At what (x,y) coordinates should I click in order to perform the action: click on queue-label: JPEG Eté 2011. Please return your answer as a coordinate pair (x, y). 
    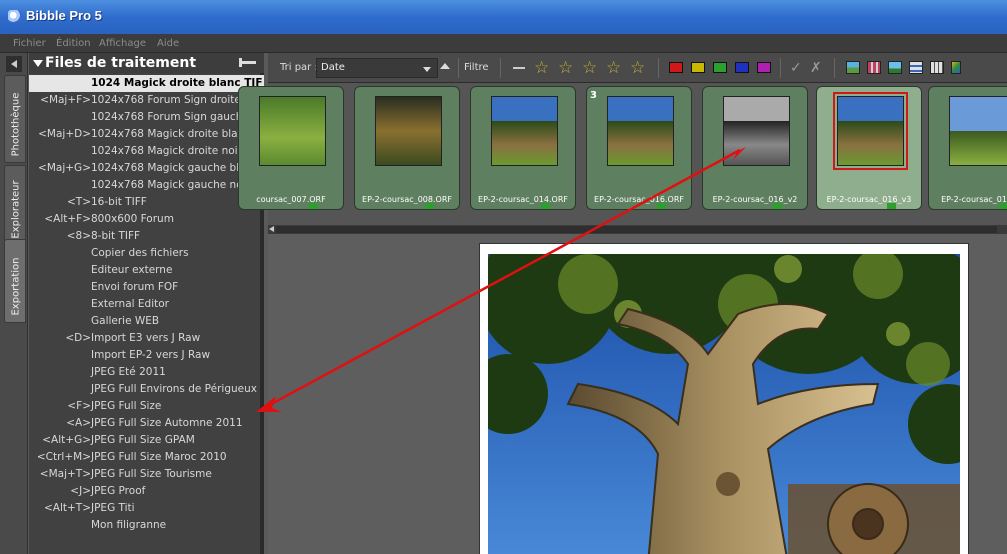
    Looking at the image, I should click on (128, 372).